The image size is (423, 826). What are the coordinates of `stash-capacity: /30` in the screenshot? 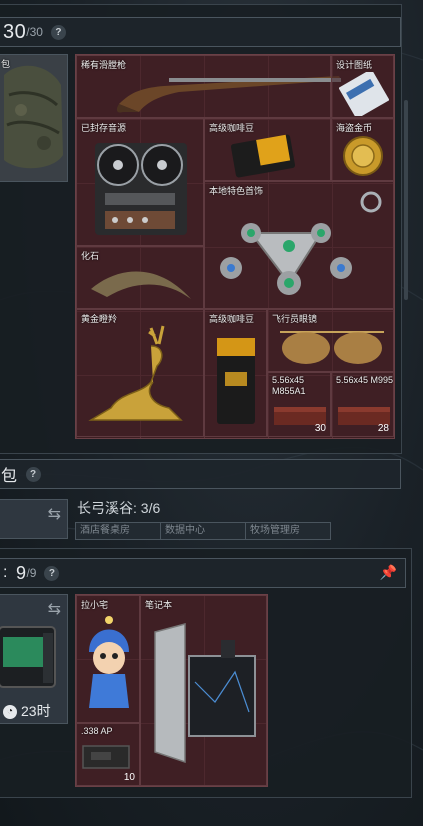 It's located at (34, 32).